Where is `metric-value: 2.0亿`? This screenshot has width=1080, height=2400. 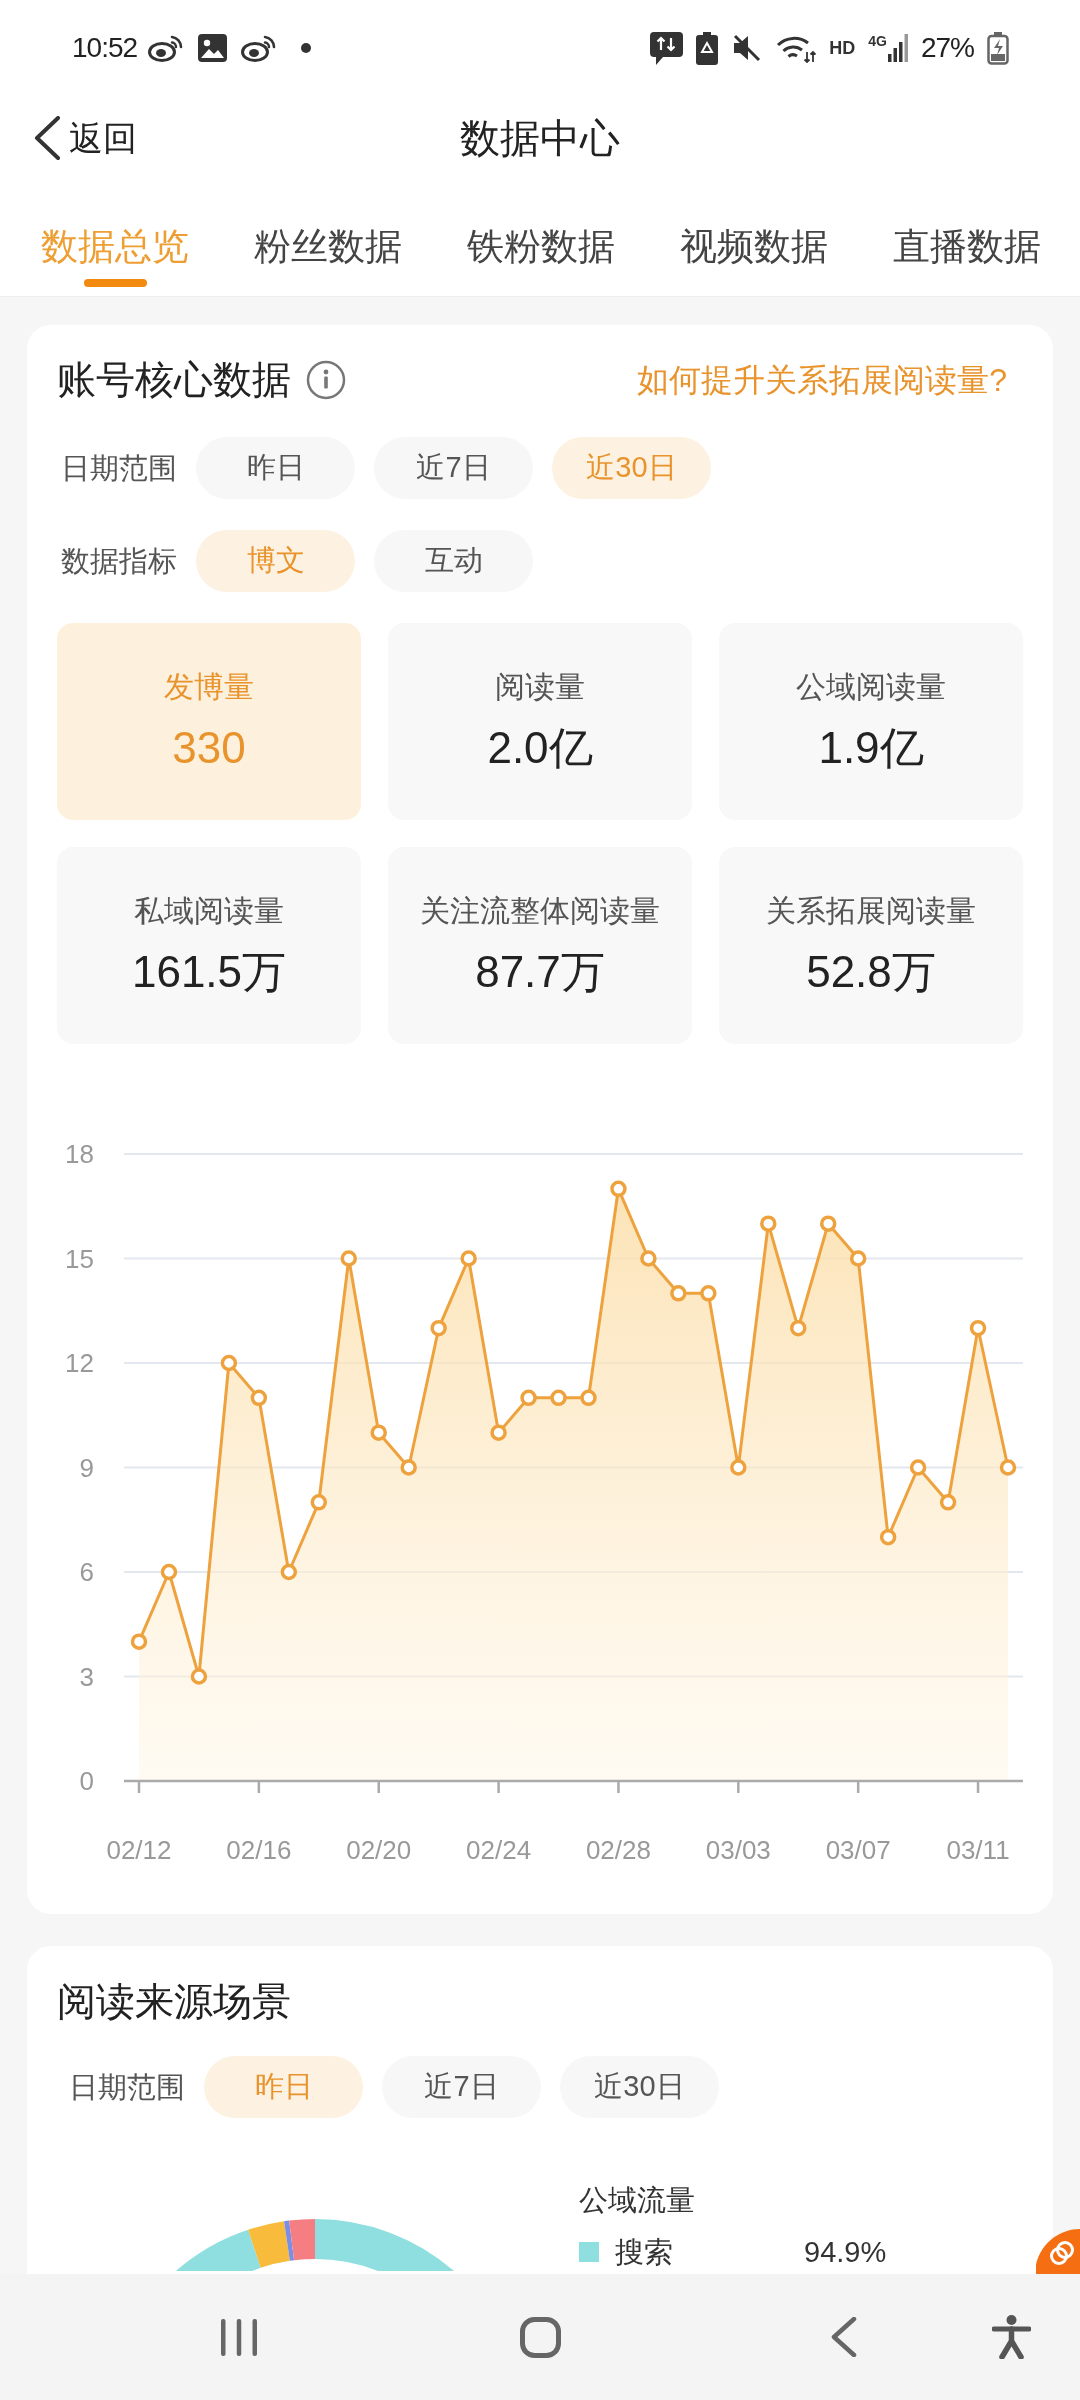
metric-value: 2.0亿 is located at coordinates (540, 748).